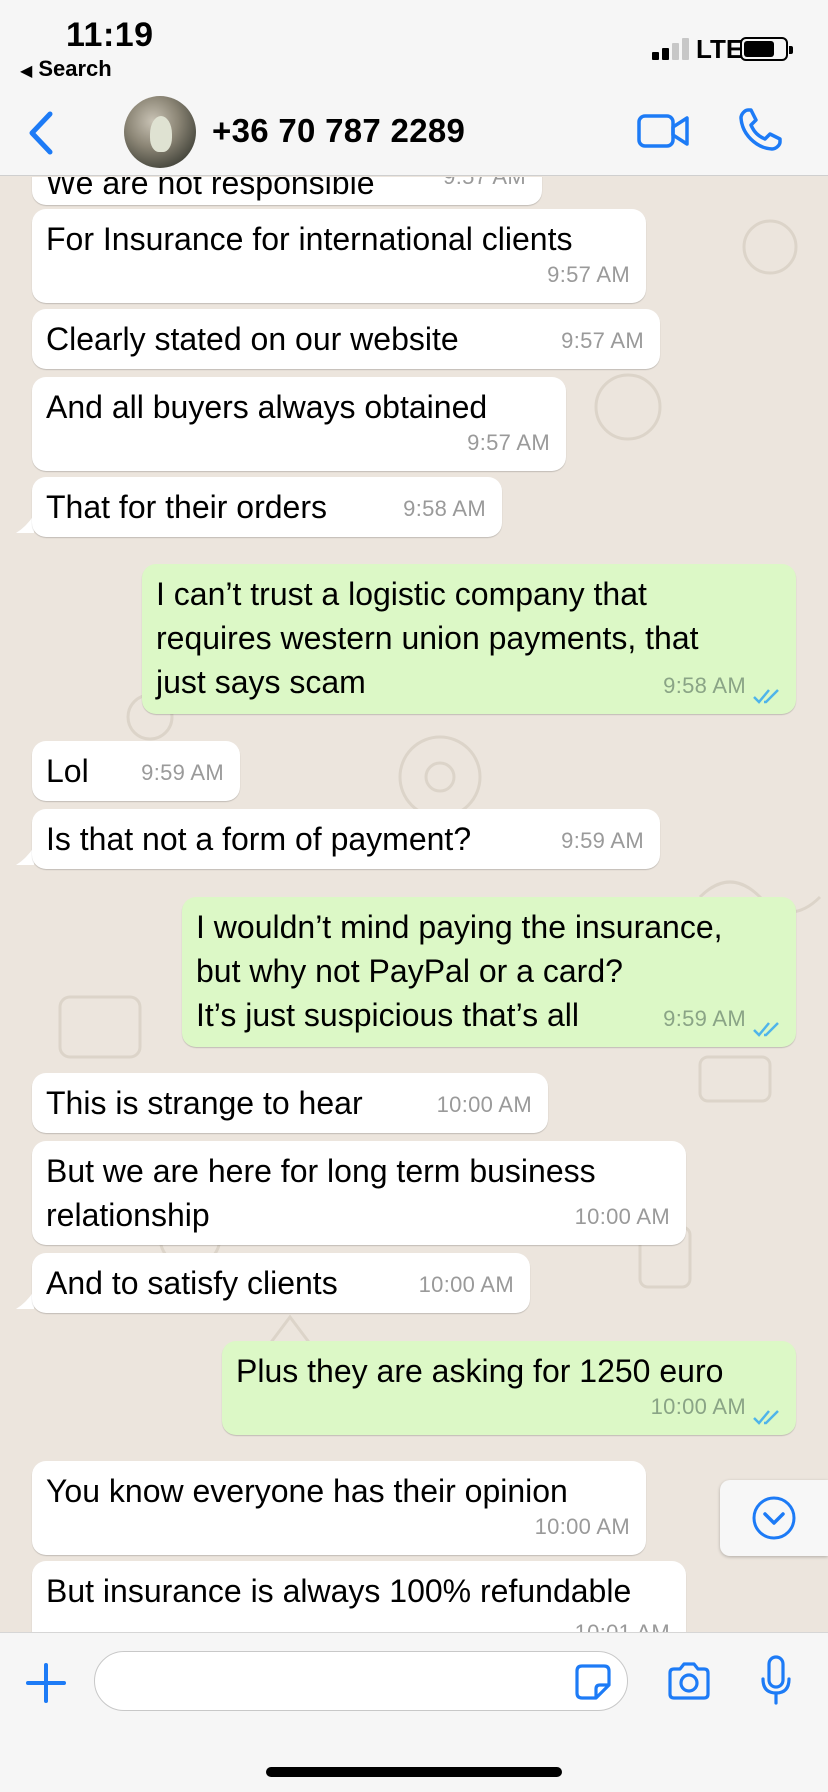  Describe the element at coordinates (287, 191) in the screenshot. I see `message-bubble-incoming: We are not responsible 9:57 AM` at that location.